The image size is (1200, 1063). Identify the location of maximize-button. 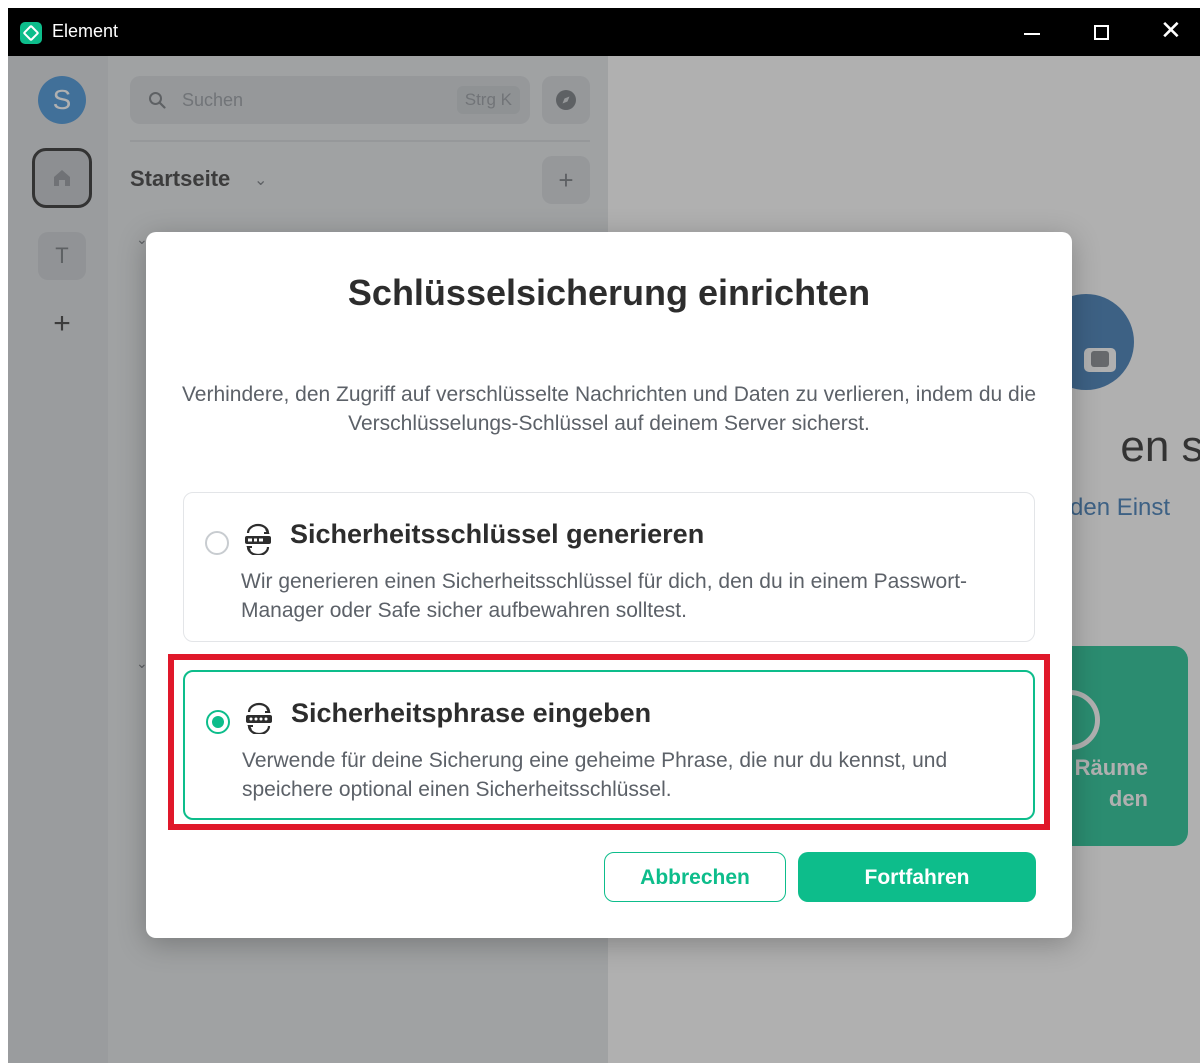
(1102, 32).